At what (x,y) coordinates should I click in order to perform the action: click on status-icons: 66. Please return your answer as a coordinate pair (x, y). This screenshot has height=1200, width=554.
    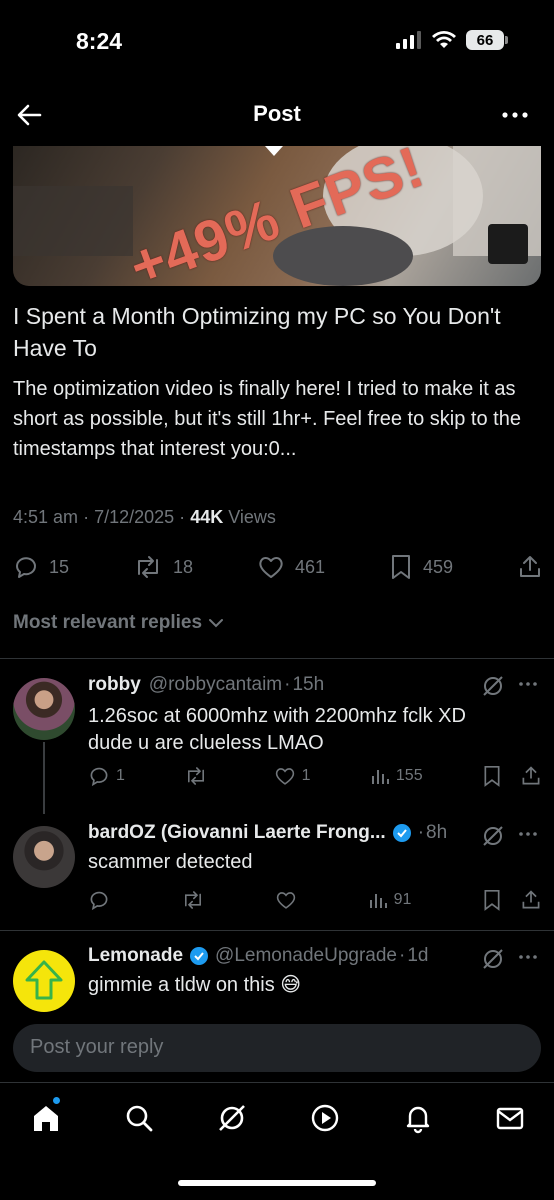
    Looking at the image, I should click on (452, 40).